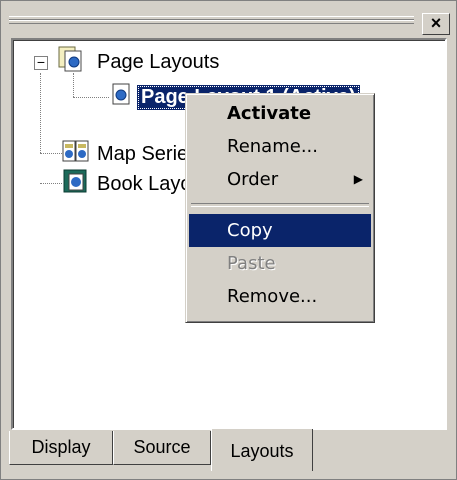 This screenshot has height=480, width=457. Describe the element at coordinates (280, 230) in the screenshot. I see `menu-item-copy: Copy` at that location.